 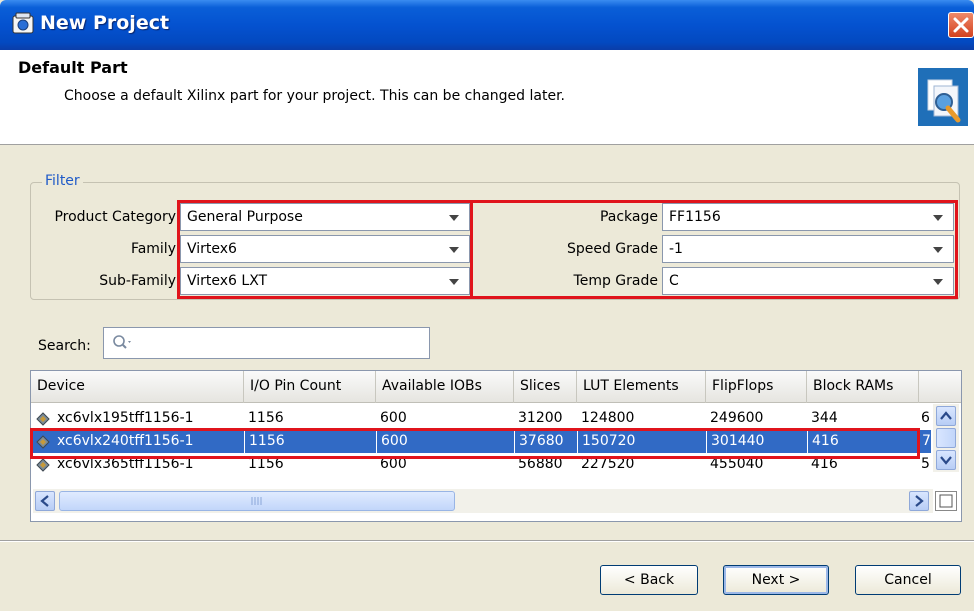 I want to click on cell-flipflops: 455040, so click(x=737, y=464).